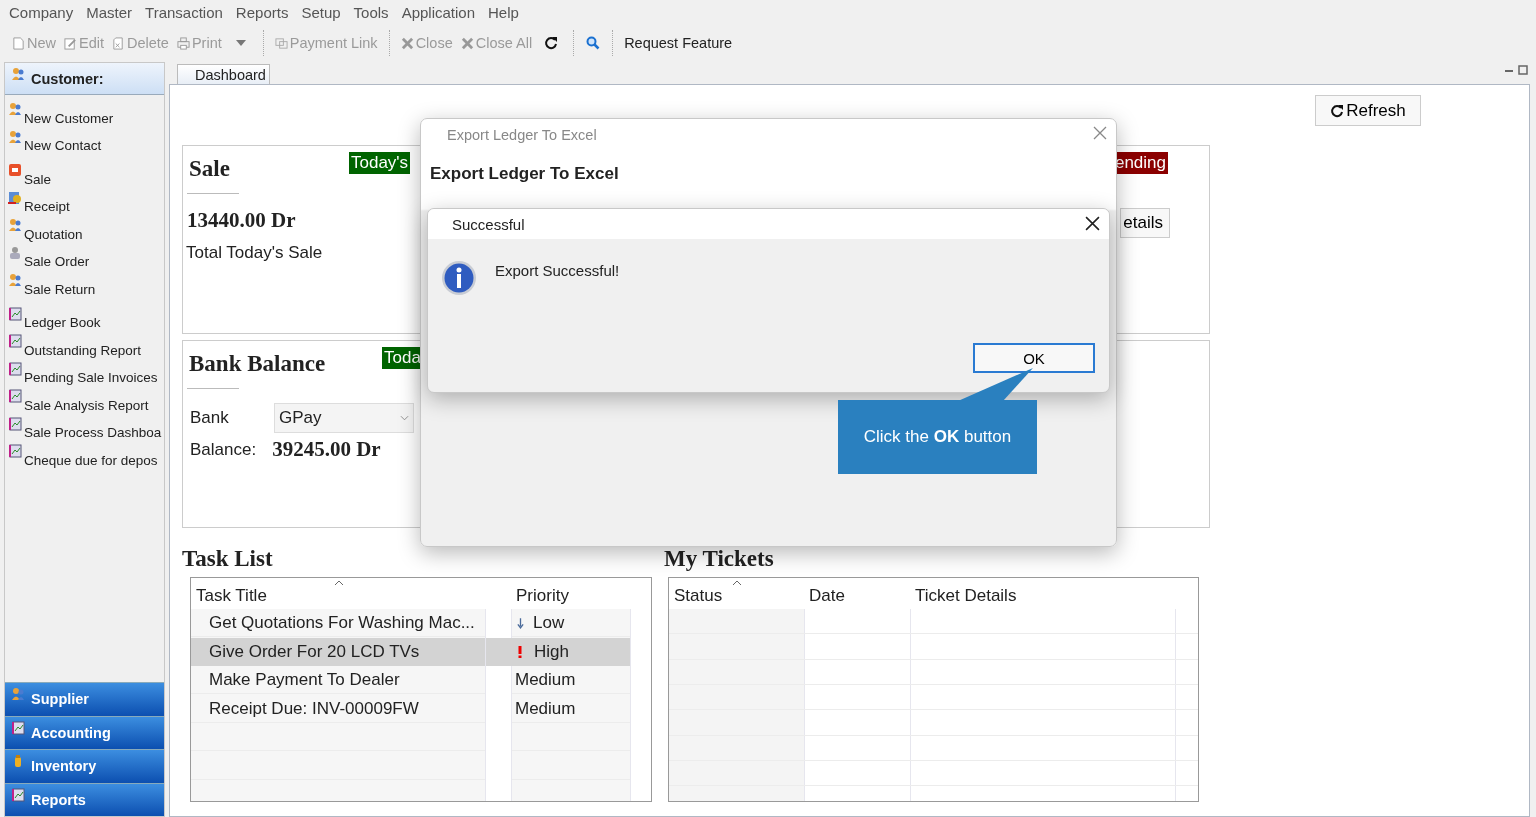 This screenshot has height=817, width=1536. Describe the element at coordinates (109, 12) in the screenshot. I see `menu-item: Master` at that location.